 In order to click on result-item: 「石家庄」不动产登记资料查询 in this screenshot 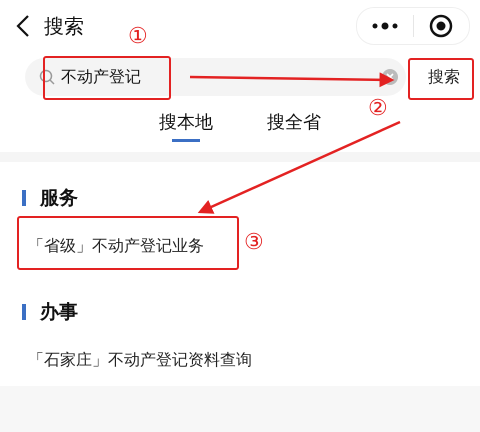, I will do `click(140, 360)`.